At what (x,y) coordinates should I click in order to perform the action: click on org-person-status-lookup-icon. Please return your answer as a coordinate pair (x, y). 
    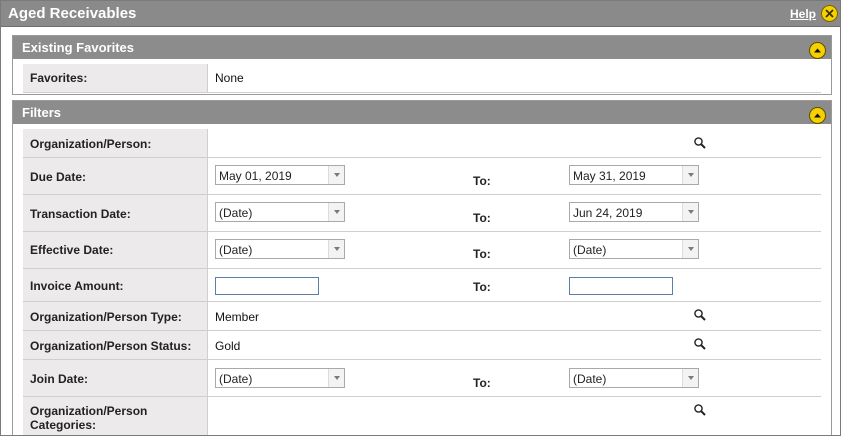
    Looking at the image, I should click on (700, 344).